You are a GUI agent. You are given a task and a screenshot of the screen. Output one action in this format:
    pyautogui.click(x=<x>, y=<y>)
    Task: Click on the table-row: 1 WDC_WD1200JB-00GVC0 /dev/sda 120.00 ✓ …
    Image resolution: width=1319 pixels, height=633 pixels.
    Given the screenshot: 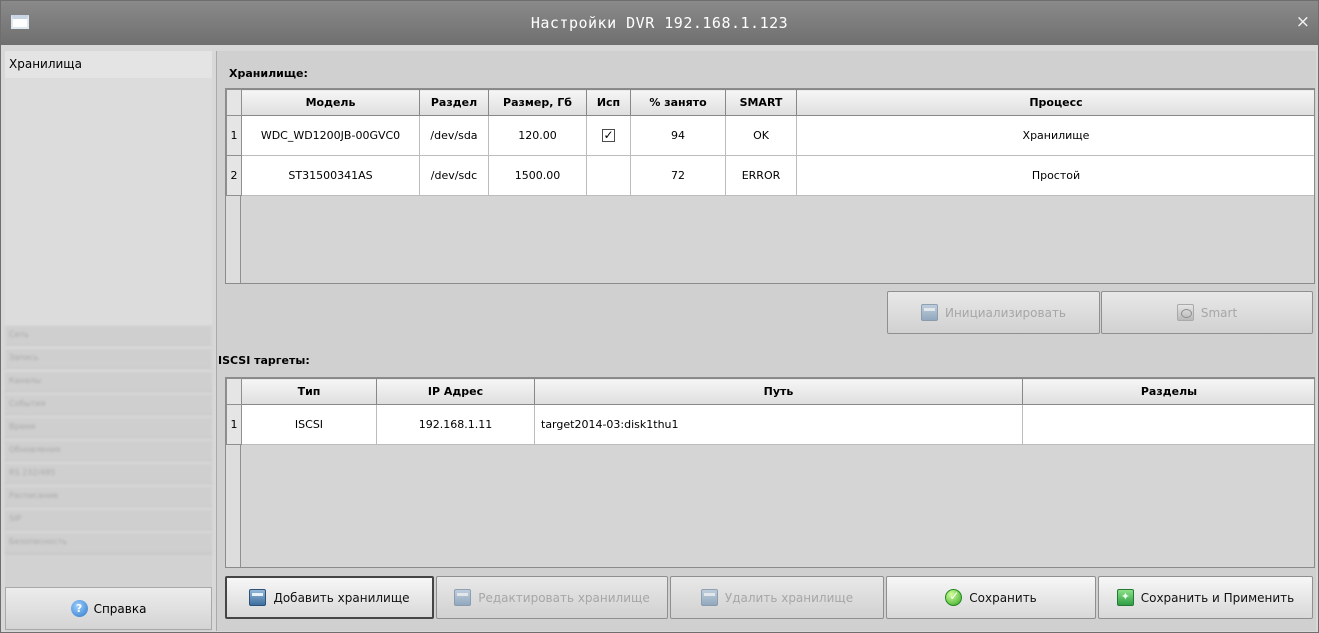 What is the action you would take?
    pyautogui.click(x=770, y=135)
    